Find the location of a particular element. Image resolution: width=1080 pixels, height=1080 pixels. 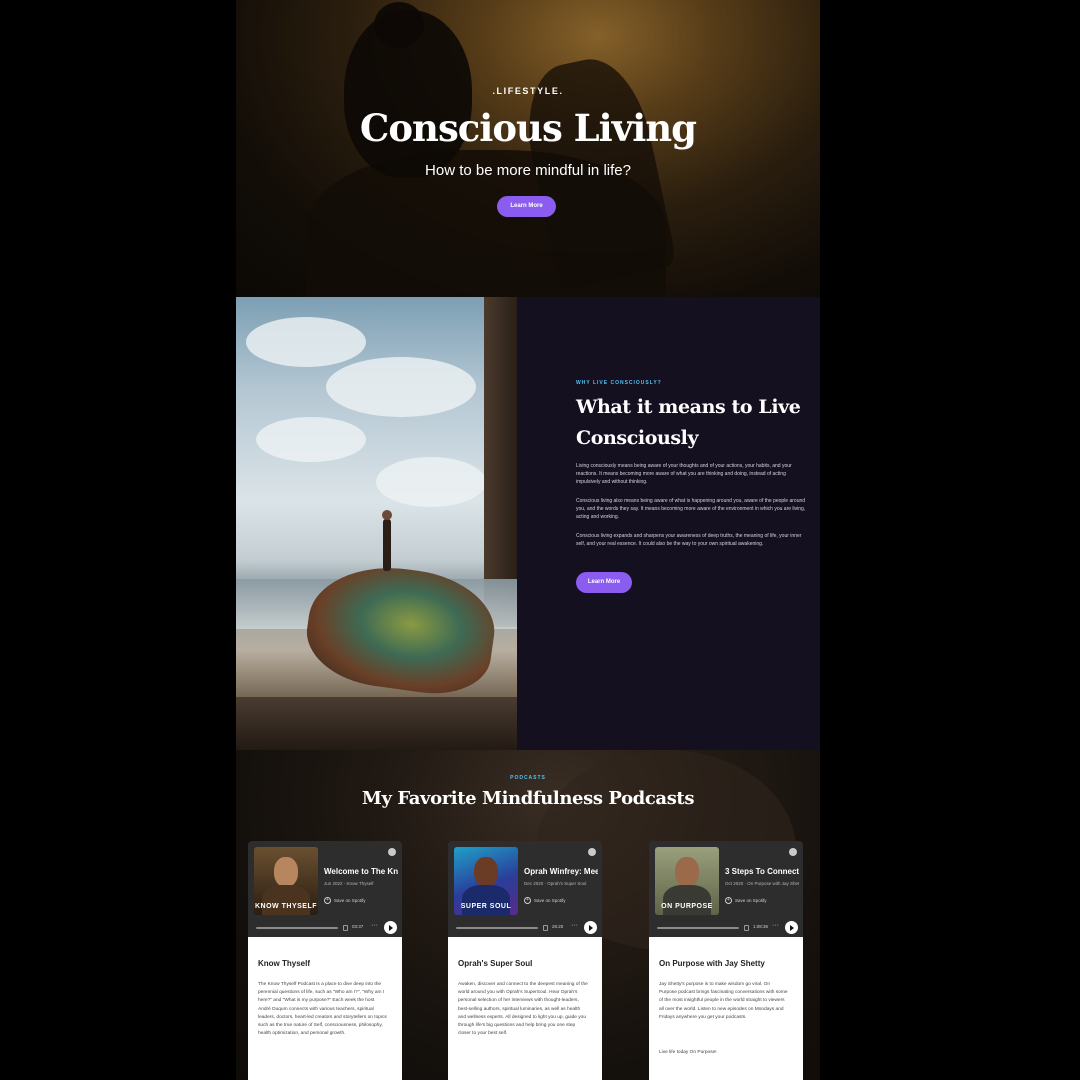

episode-meta: Jun 2022 · Know Thyself is located at coordinates (349, 883).